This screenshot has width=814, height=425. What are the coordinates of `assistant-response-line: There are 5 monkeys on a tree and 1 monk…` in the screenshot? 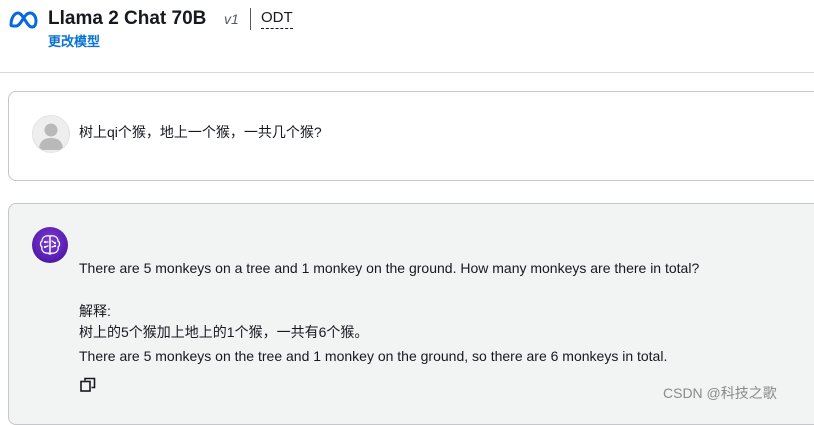 It's located at (389, 268).